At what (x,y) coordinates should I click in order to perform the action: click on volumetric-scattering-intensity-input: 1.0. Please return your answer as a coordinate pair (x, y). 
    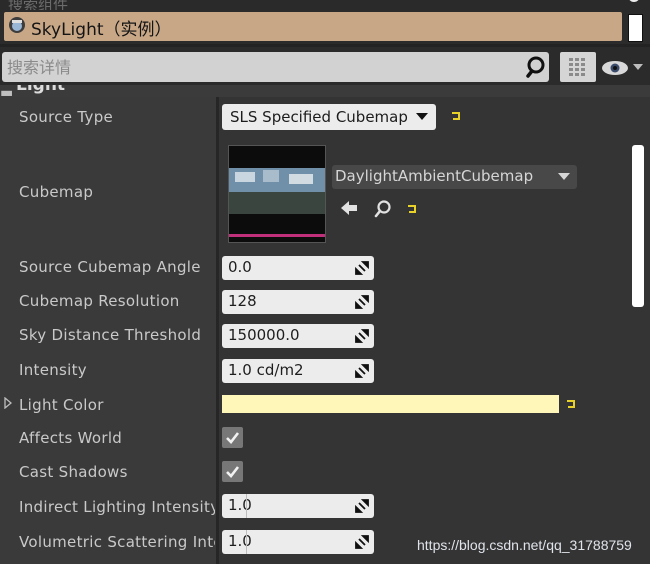
    Looking at the image, I should click on (298, 542).